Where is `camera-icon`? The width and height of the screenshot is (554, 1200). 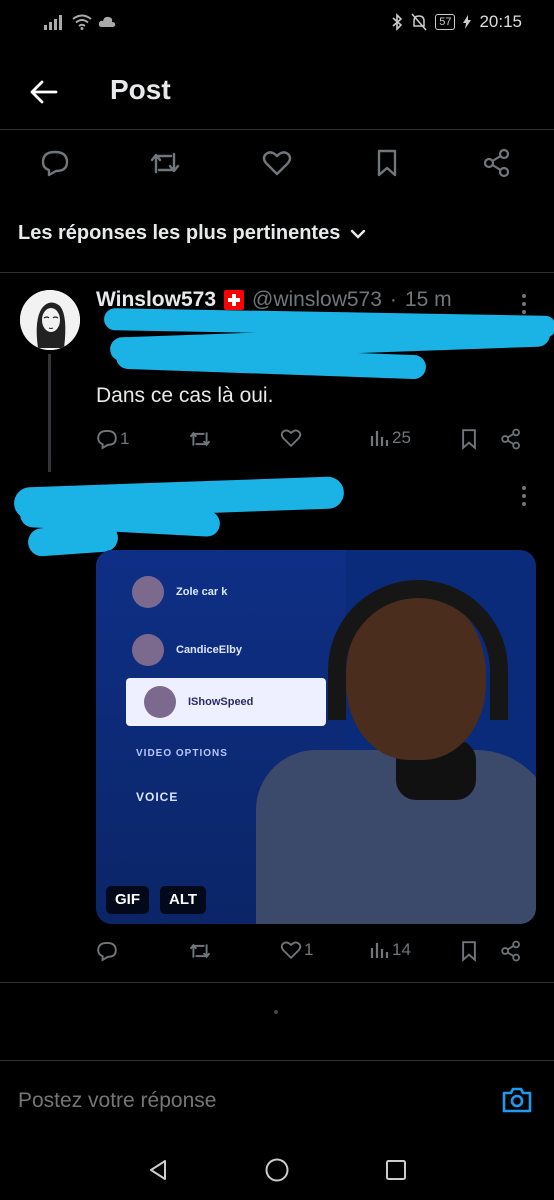 camera-icon is located at coordinates (517, 1100).